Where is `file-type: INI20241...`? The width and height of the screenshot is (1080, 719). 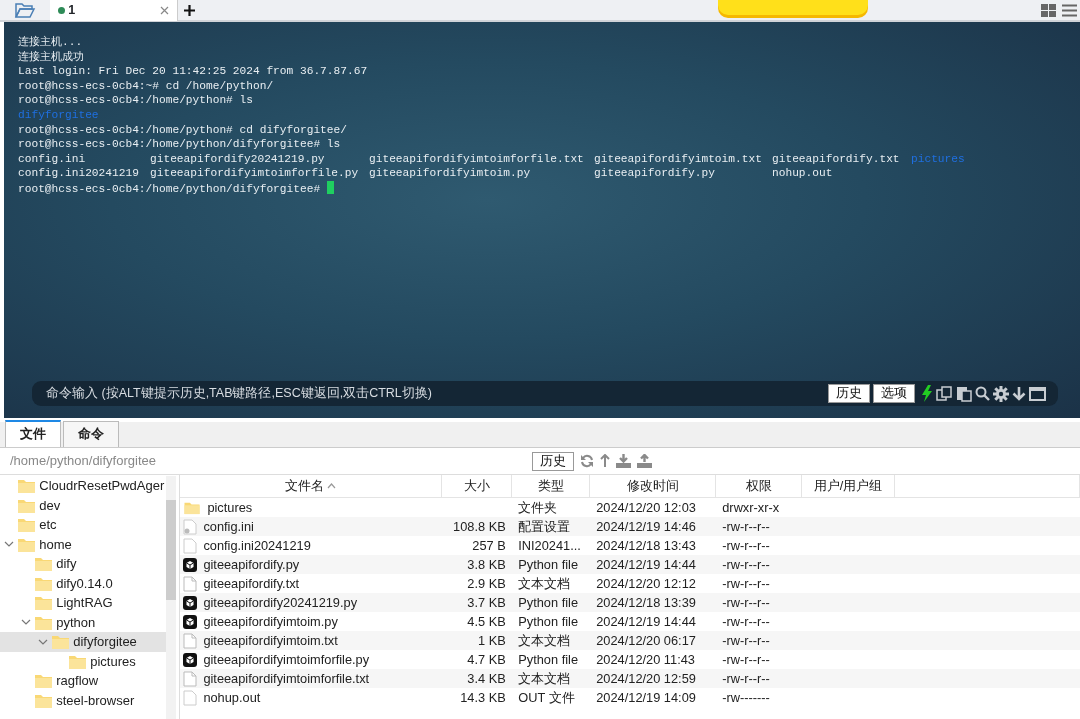 file-type: INI20241... is located at coordinates (549, 545).